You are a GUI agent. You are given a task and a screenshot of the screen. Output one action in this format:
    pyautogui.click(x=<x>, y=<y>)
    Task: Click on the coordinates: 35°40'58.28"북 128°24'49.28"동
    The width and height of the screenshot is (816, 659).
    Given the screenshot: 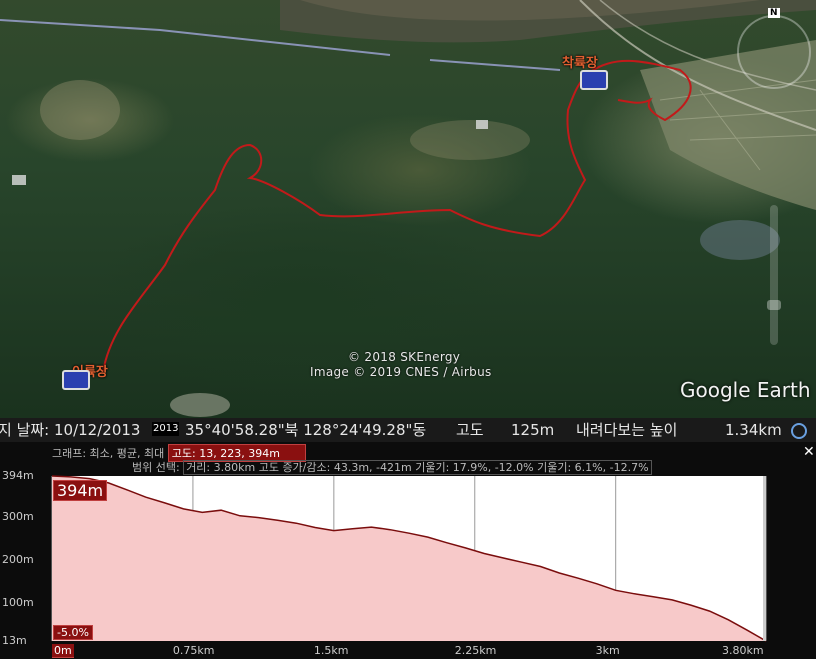 What is the action you would take?
    pyautogui.click(x=306, y=430)
    